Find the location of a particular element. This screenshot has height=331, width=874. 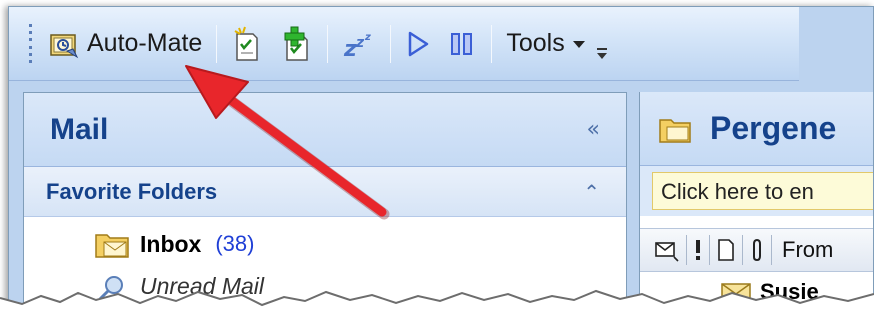

sleep-icon: z z z is located at coordinates (357, 45).